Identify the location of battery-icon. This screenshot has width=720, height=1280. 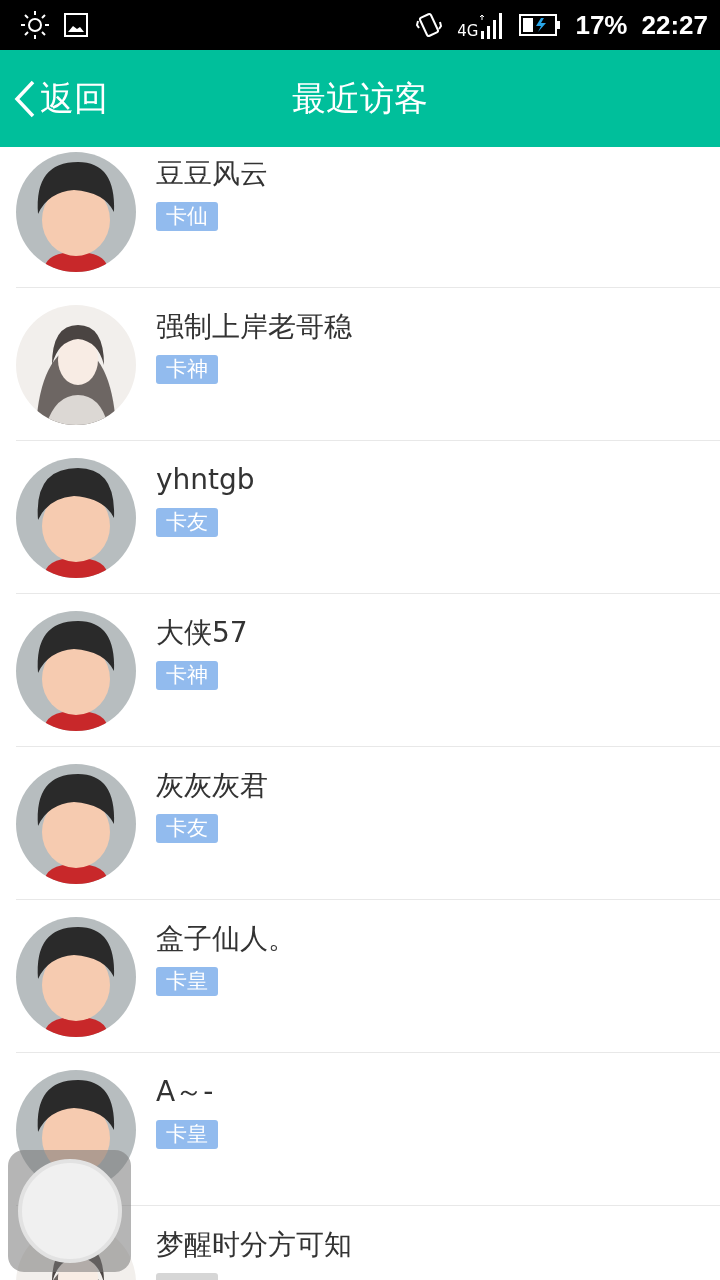
(540, 25).